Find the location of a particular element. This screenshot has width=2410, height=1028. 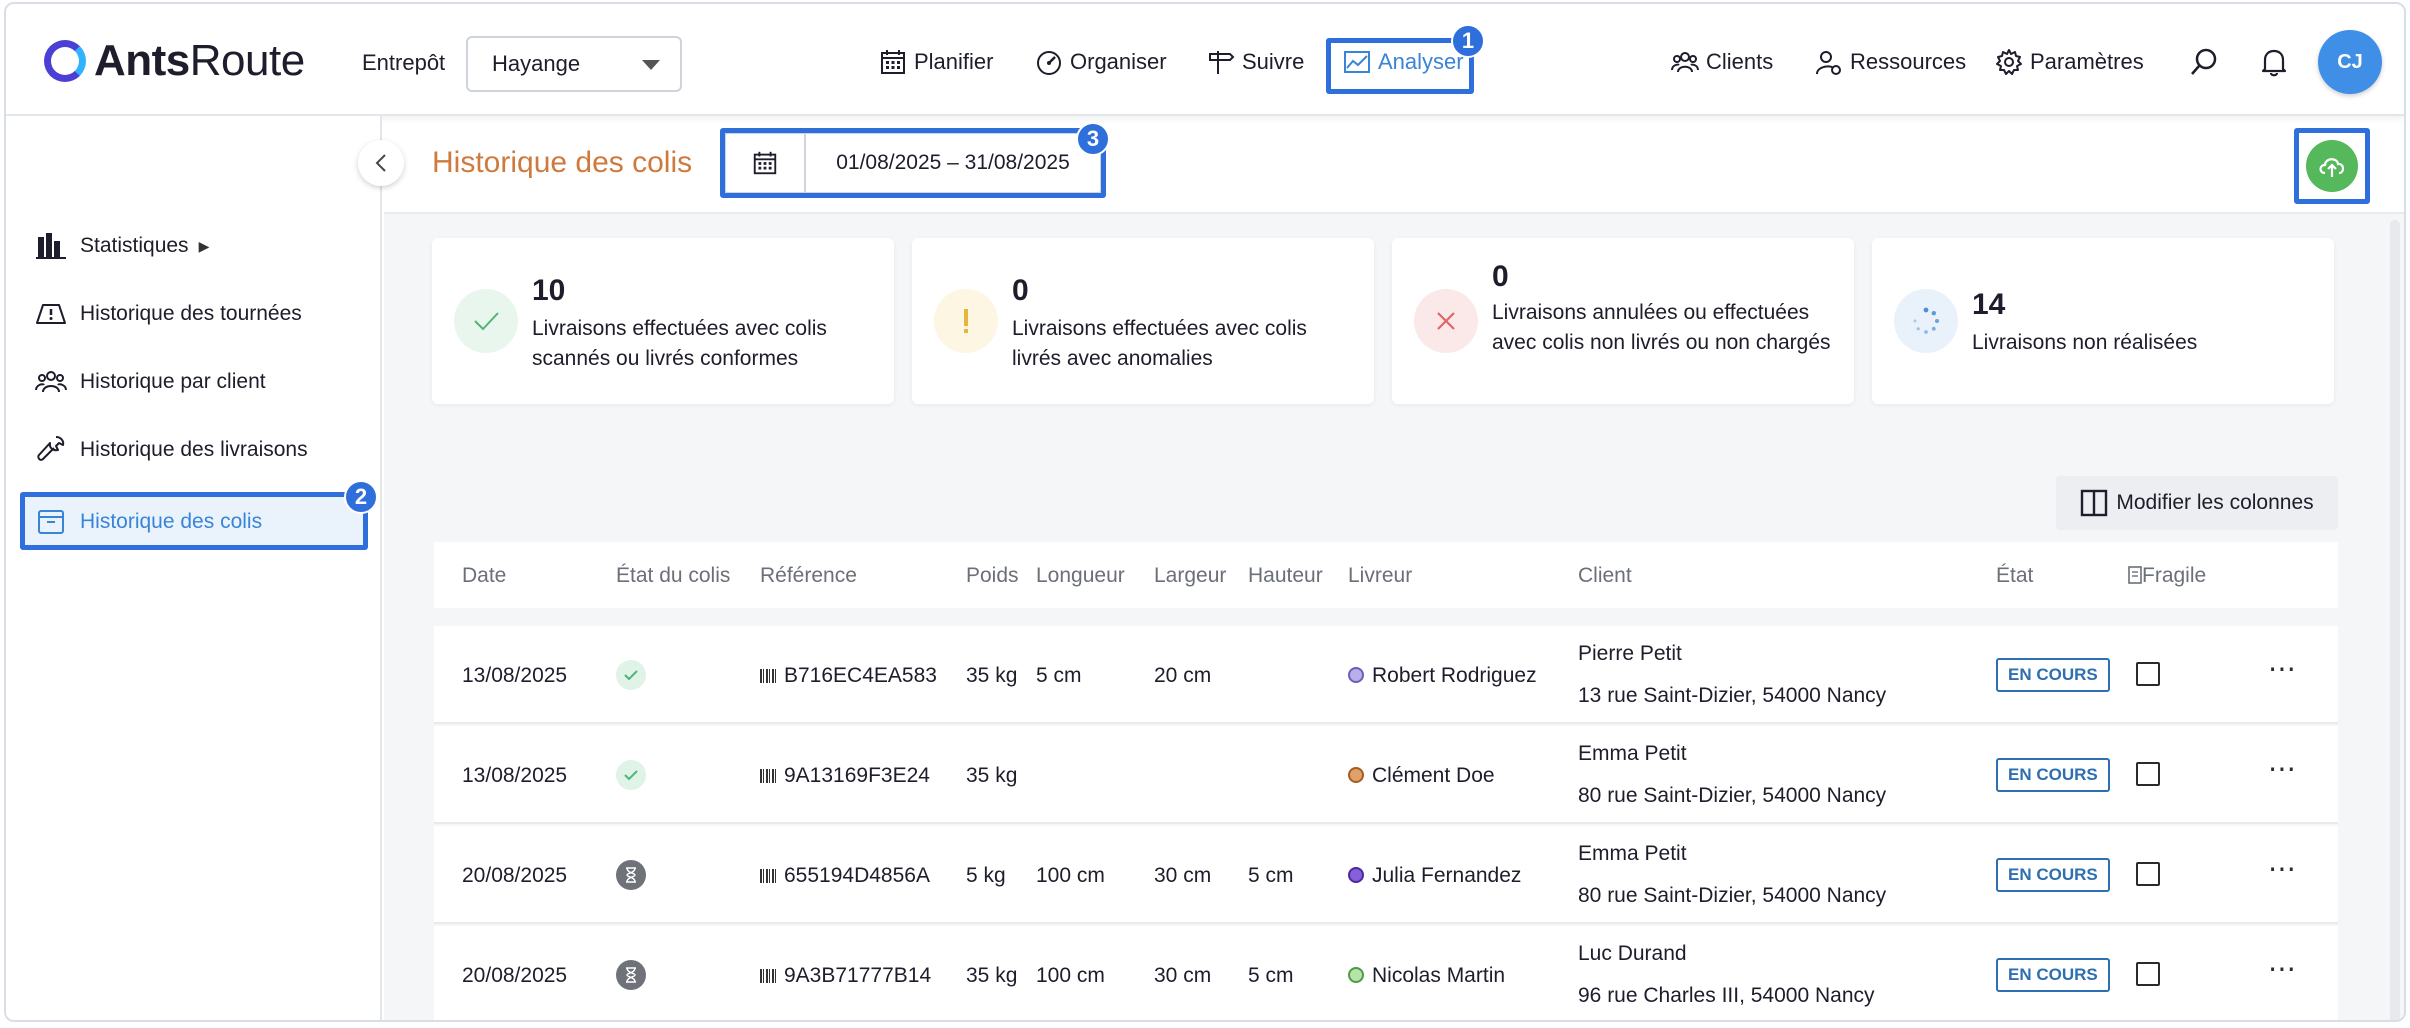

notifications-button is located at coordinates (2274, 62).